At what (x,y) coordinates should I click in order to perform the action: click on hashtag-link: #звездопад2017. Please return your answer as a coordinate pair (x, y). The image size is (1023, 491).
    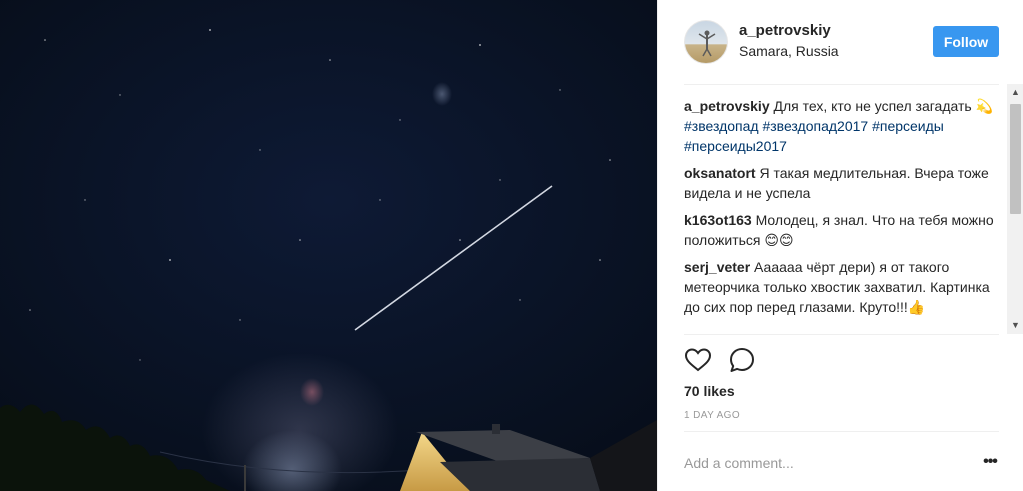
    Looking at the image, I should click on (815, 126).